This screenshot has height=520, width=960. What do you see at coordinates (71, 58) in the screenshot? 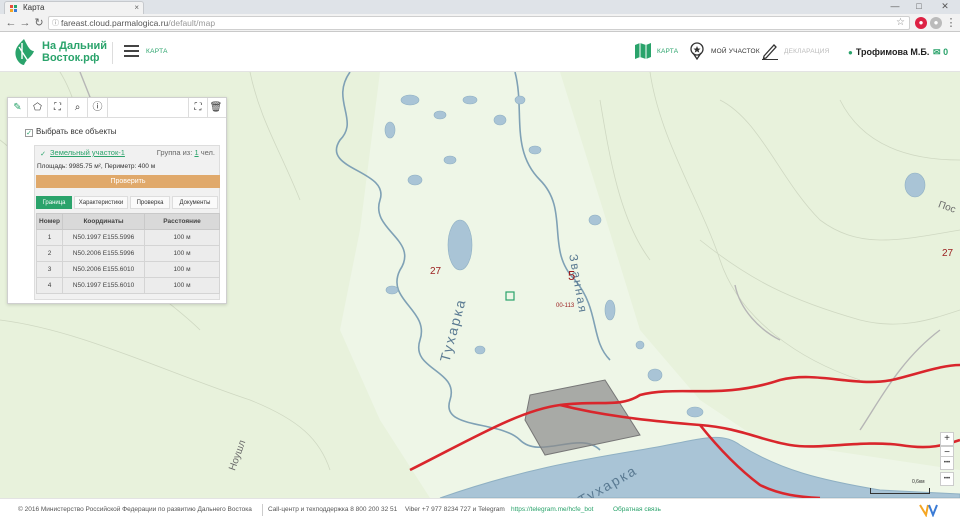
I see `logo-line-2: Восток.рф` at bounding box center [71, 58].